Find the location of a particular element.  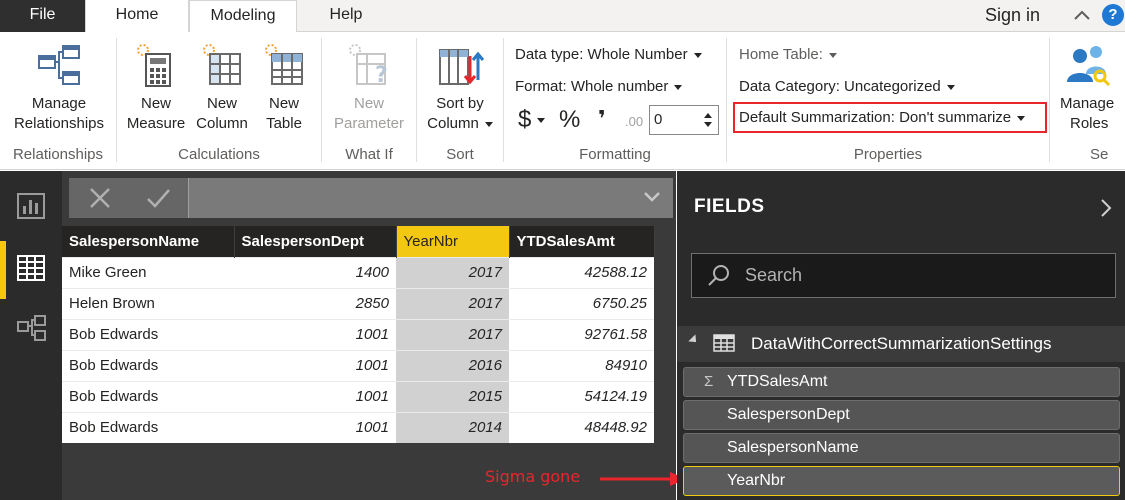

tab-modeling: Modeling is located at coordinates (243, 16).